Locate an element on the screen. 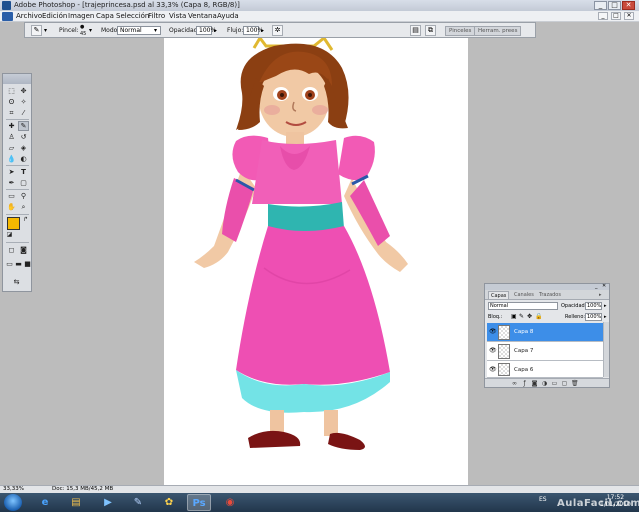 The height and width of the screenshot is (512, 639). zoom-tool-icon: ⌕ is located at coordinates (23, 207).